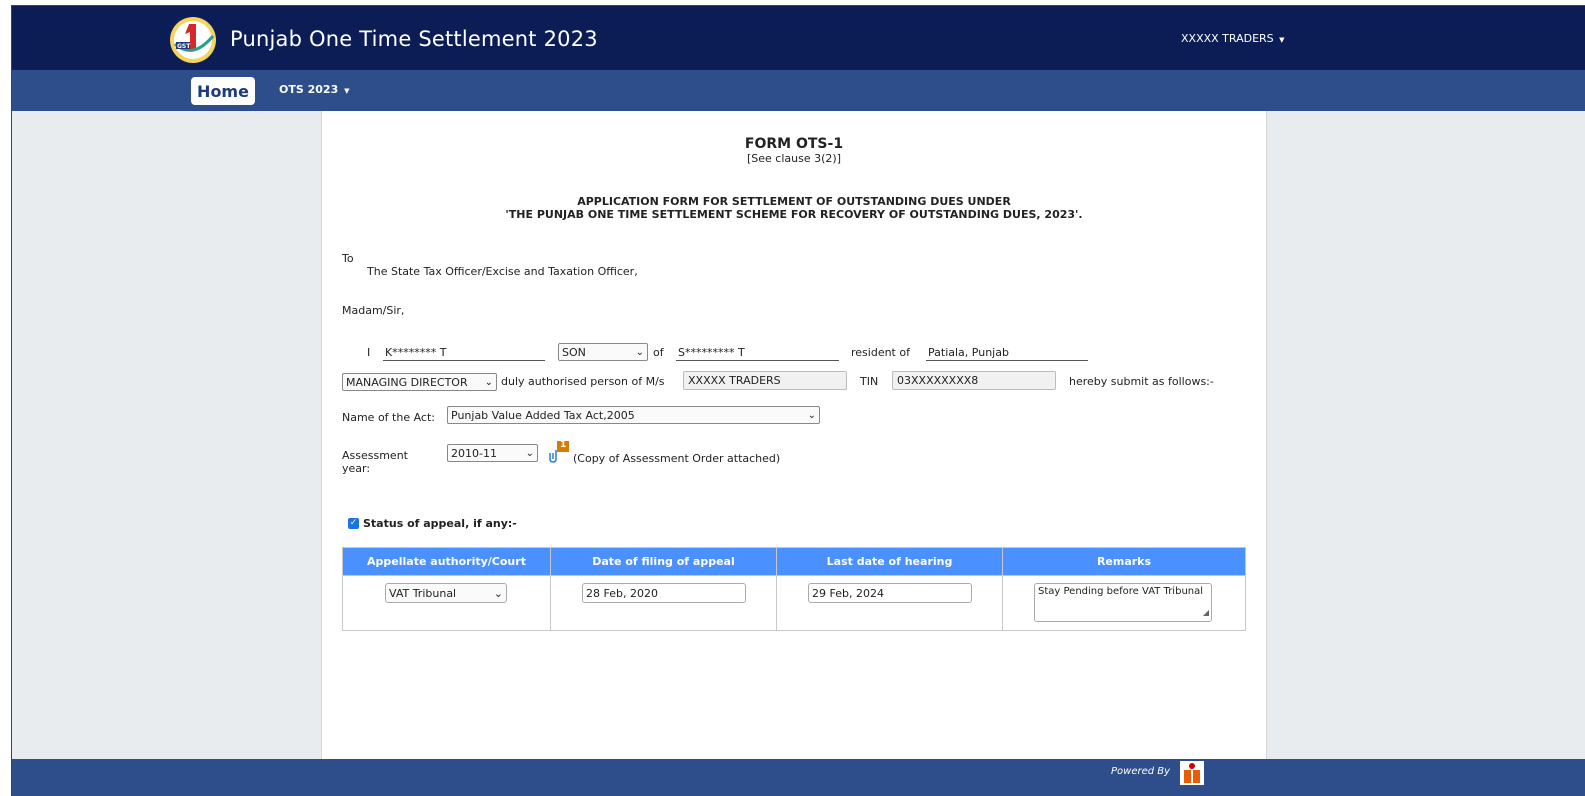  What do you see at coordinates (407, 382) in the screenshot?
I see `designation-value: MANAGING DIRECTOR` at bounding box center [407, 382].